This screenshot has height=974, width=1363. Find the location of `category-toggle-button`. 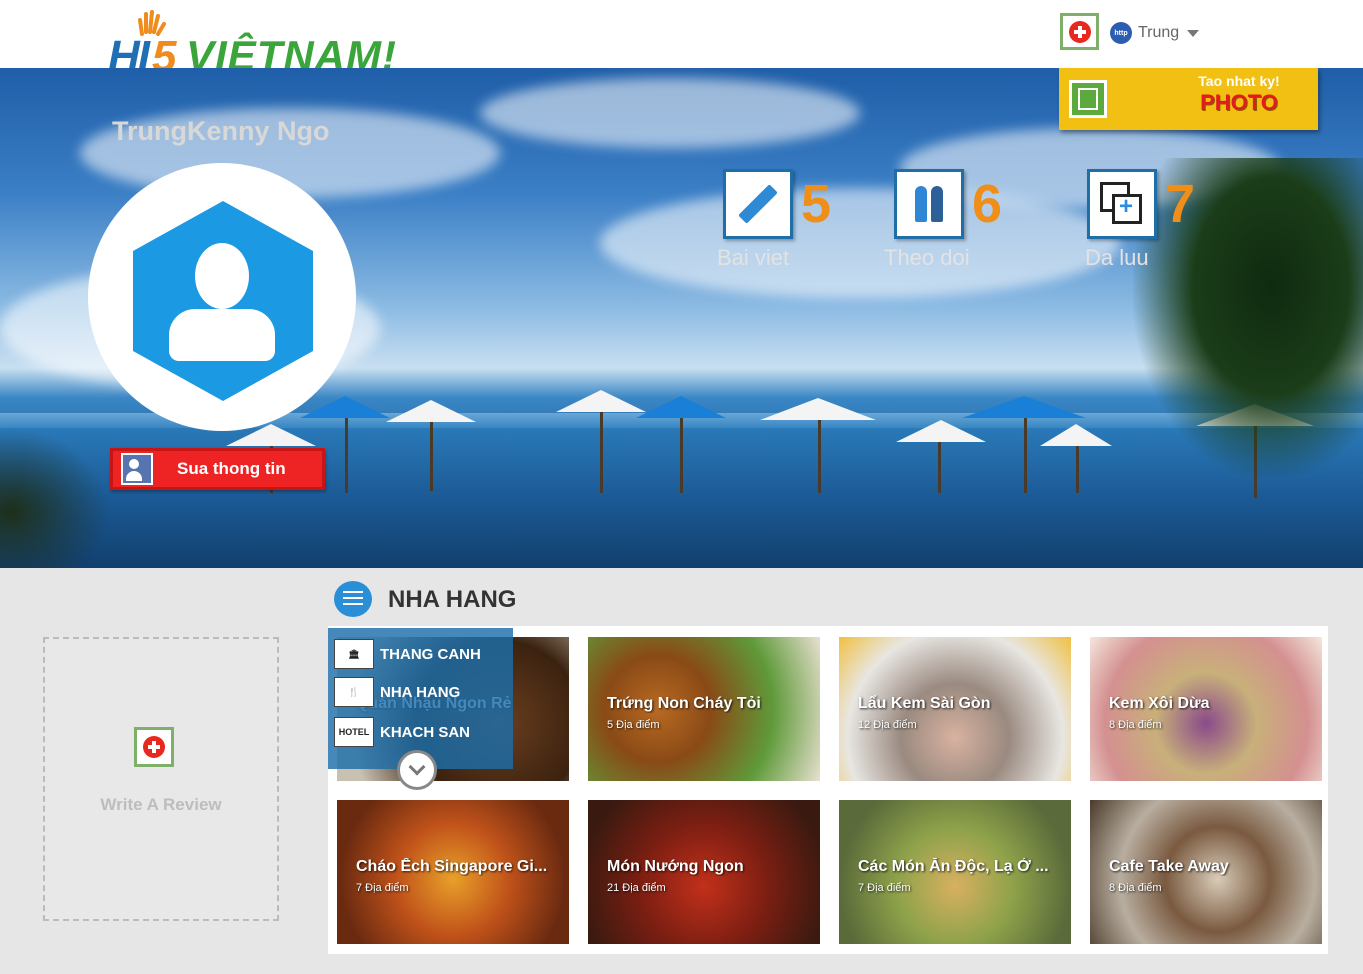

category-toggle-button is located at coordinates (417, 770).